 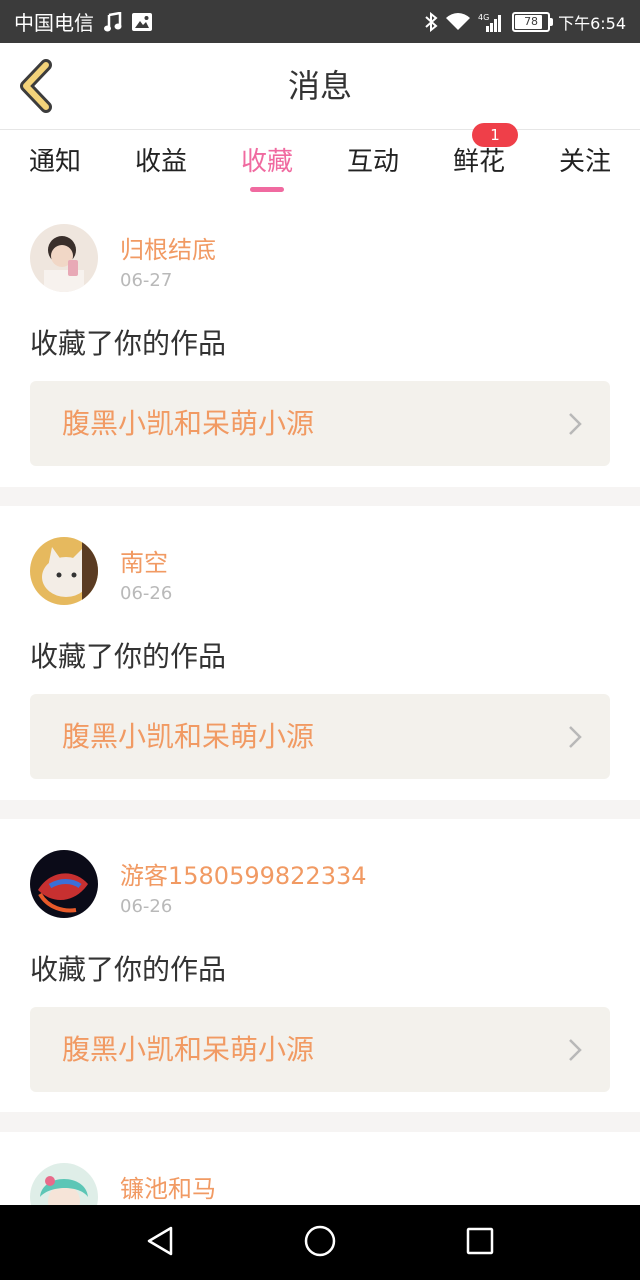 I want to click on recents-square-icon, so click(x=480, y=1243).